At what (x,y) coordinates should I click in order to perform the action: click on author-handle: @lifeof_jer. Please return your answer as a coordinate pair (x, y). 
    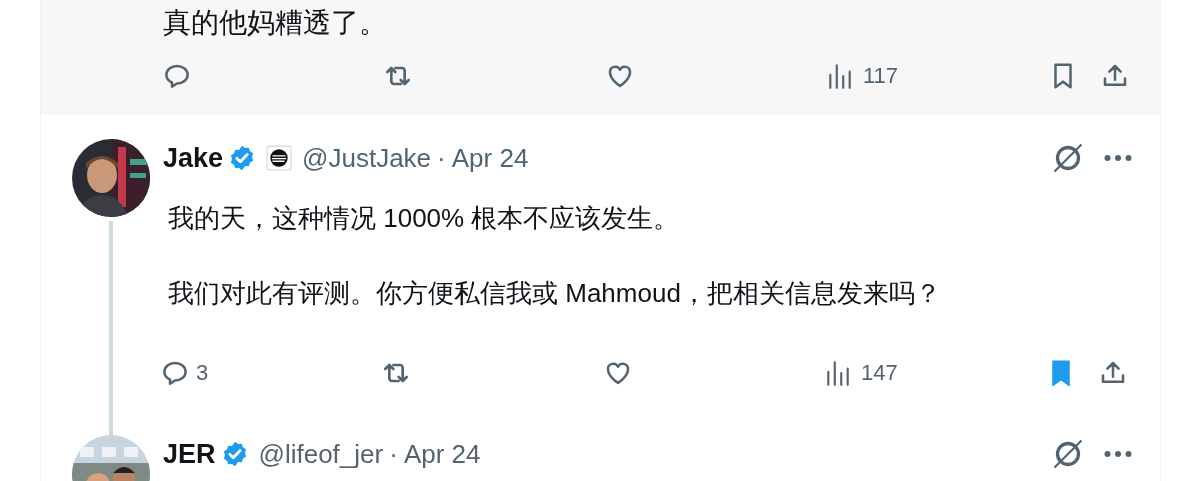
    Looking at the image, I should click on (321, 454).